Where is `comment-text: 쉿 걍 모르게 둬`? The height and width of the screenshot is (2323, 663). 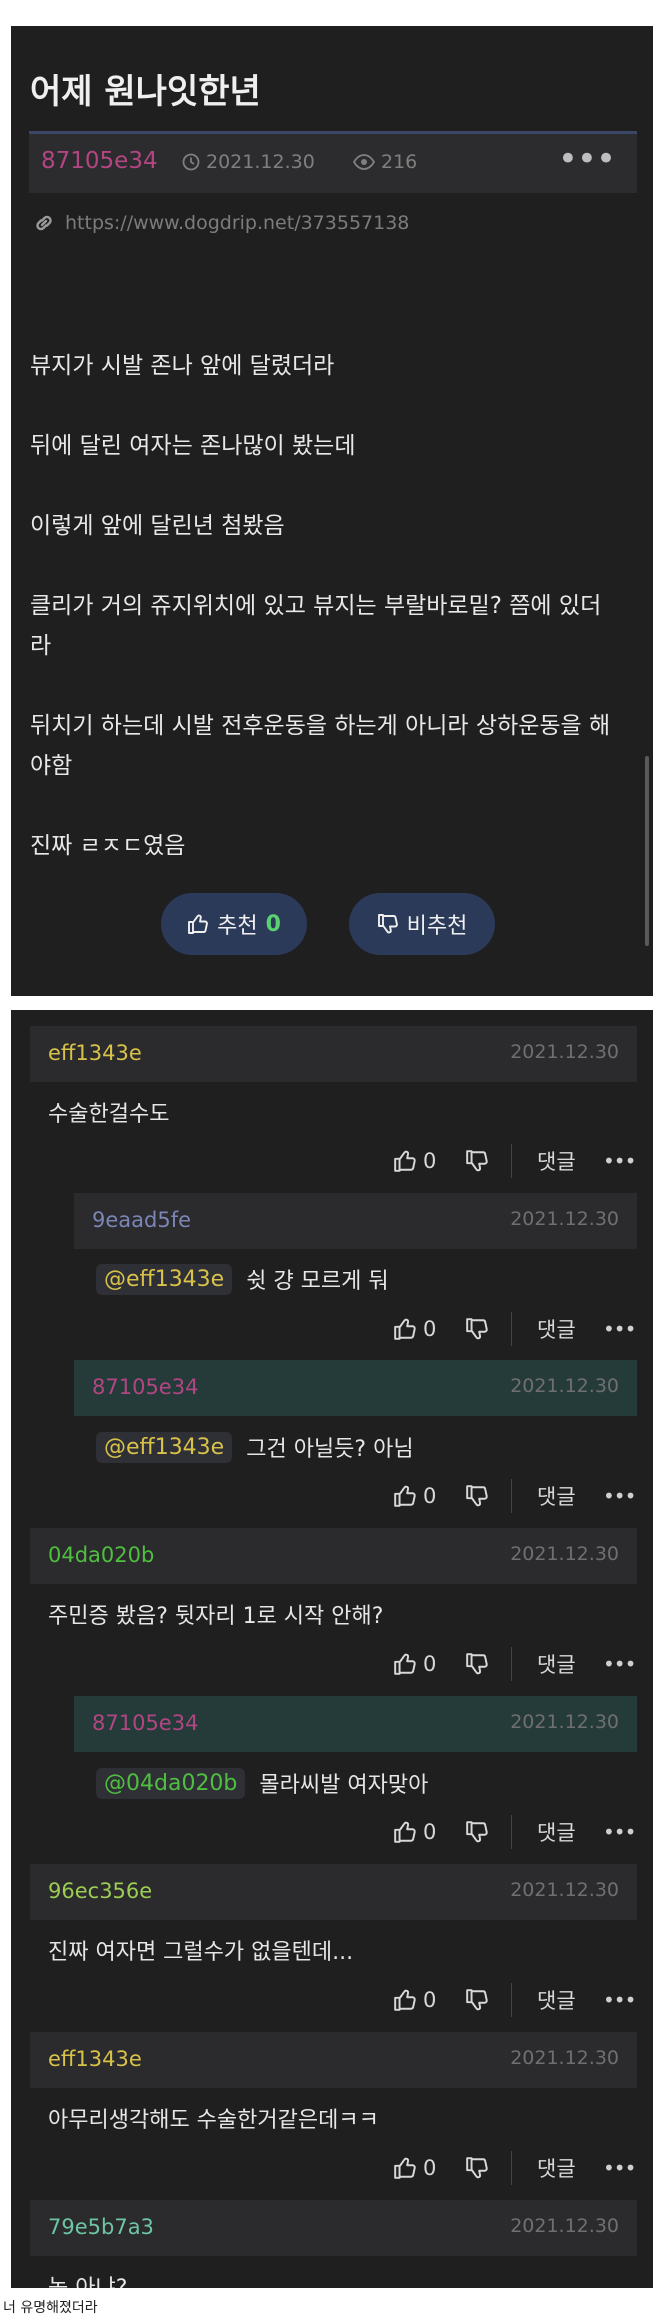
comment-text: 쉿 걍 모르게 둬 is located at coordinates (317, 1281).